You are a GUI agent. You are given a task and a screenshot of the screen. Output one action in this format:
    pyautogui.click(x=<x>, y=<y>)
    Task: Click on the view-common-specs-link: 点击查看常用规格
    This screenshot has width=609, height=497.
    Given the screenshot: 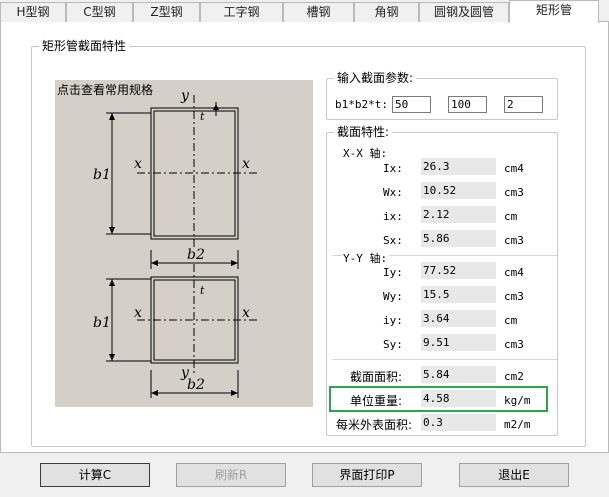 What is the action you would take?
    pyautogui.click(x=105, y=89)
    